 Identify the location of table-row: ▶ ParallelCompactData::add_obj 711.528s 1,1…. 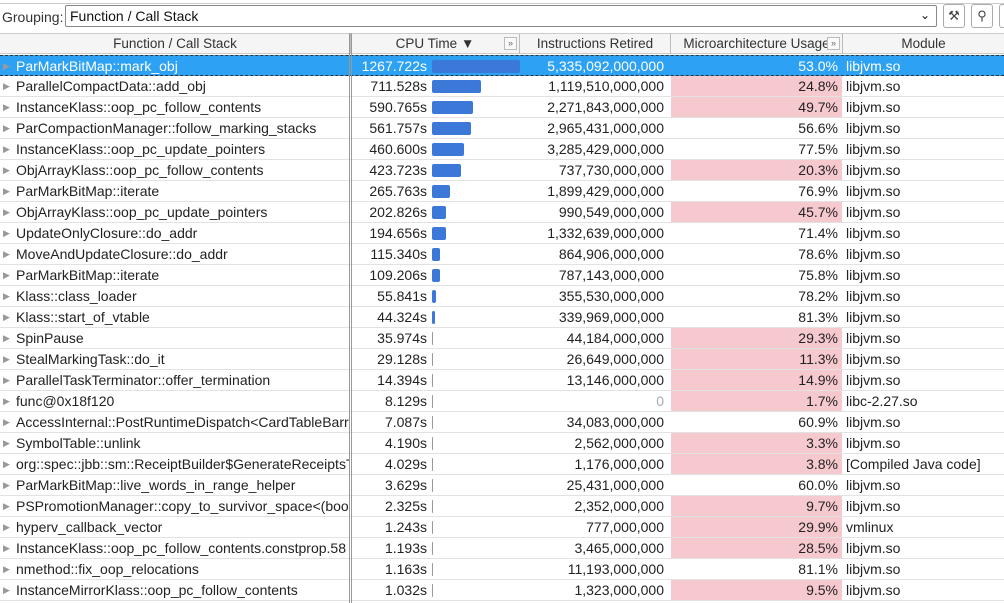
(502, 86).